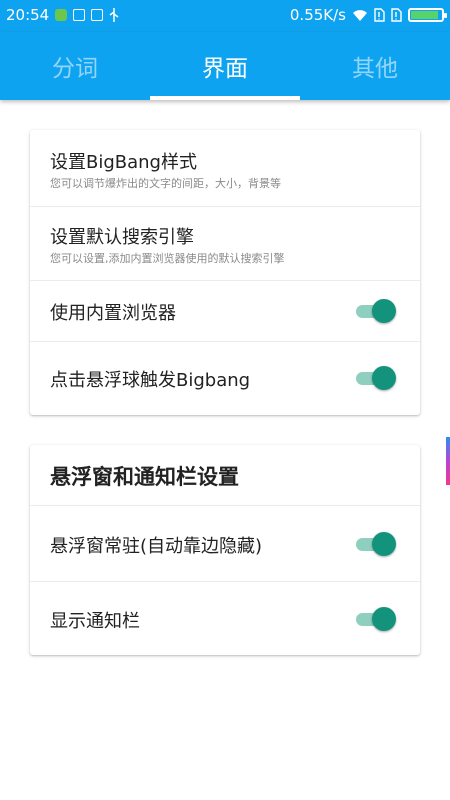 This screenshot has width=450, height=800. Describe the element at coordinates (375, 66) in the screenshot. I see `tab-other: 其他` at that location.